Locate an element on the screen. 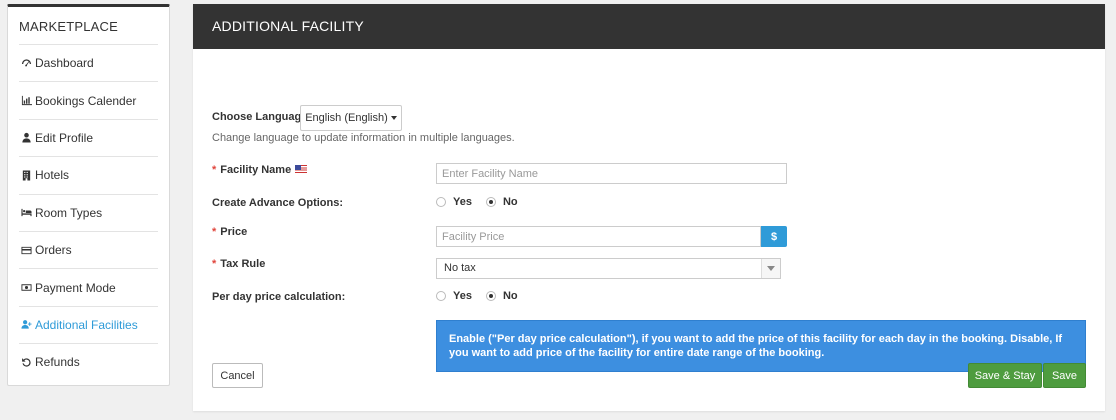  tax-rule-value: No tax is located at coordinates (460, 268).